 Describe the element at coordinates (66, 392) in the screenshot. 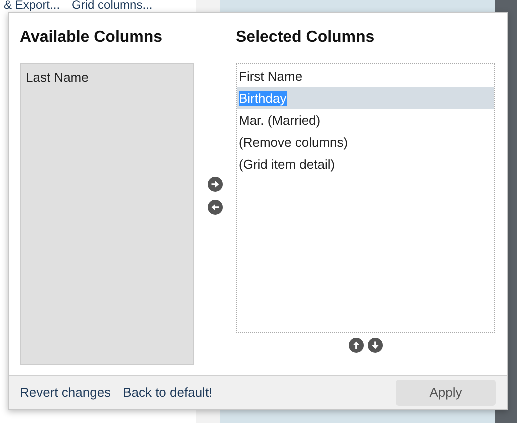

I see `footer-link: Revert changes` at that location.